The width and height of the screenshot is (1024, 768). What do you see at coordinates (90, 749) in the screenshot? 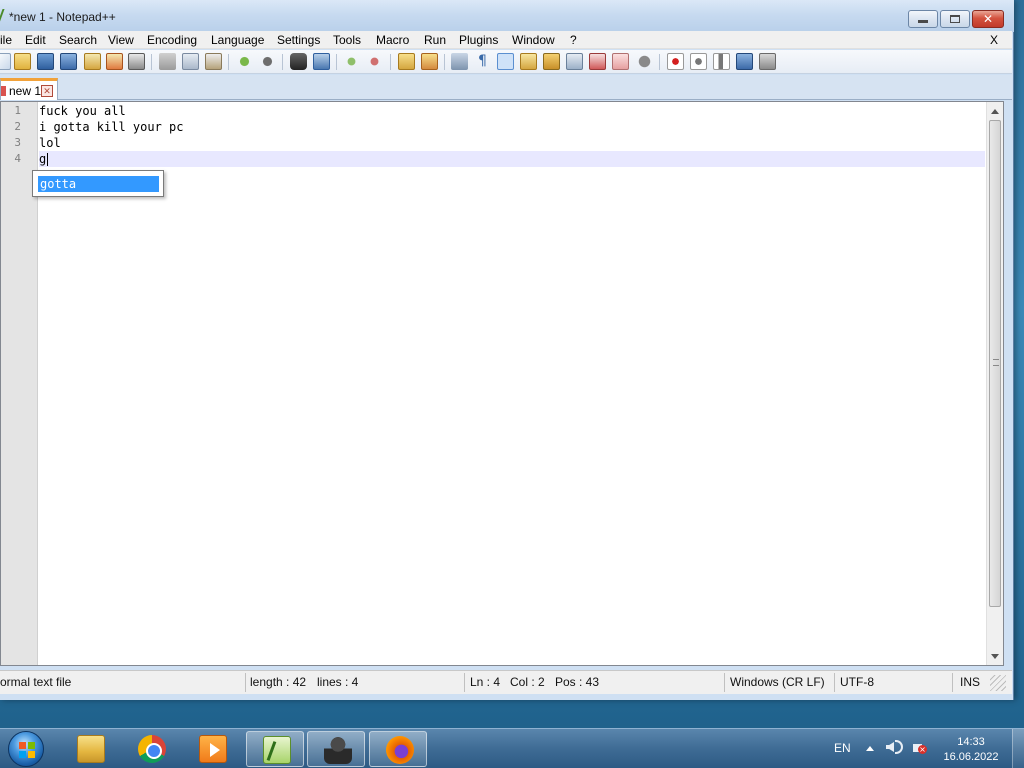
I see `taskbar-explorer-button` at bounding box center [90, 749].